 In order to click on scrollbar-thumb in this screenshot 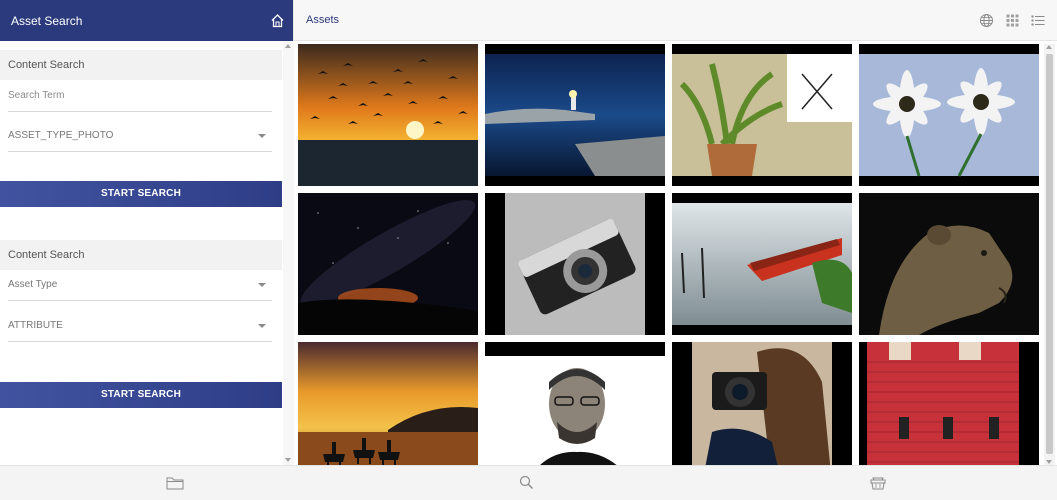, I will do `click(1049, 254)`.